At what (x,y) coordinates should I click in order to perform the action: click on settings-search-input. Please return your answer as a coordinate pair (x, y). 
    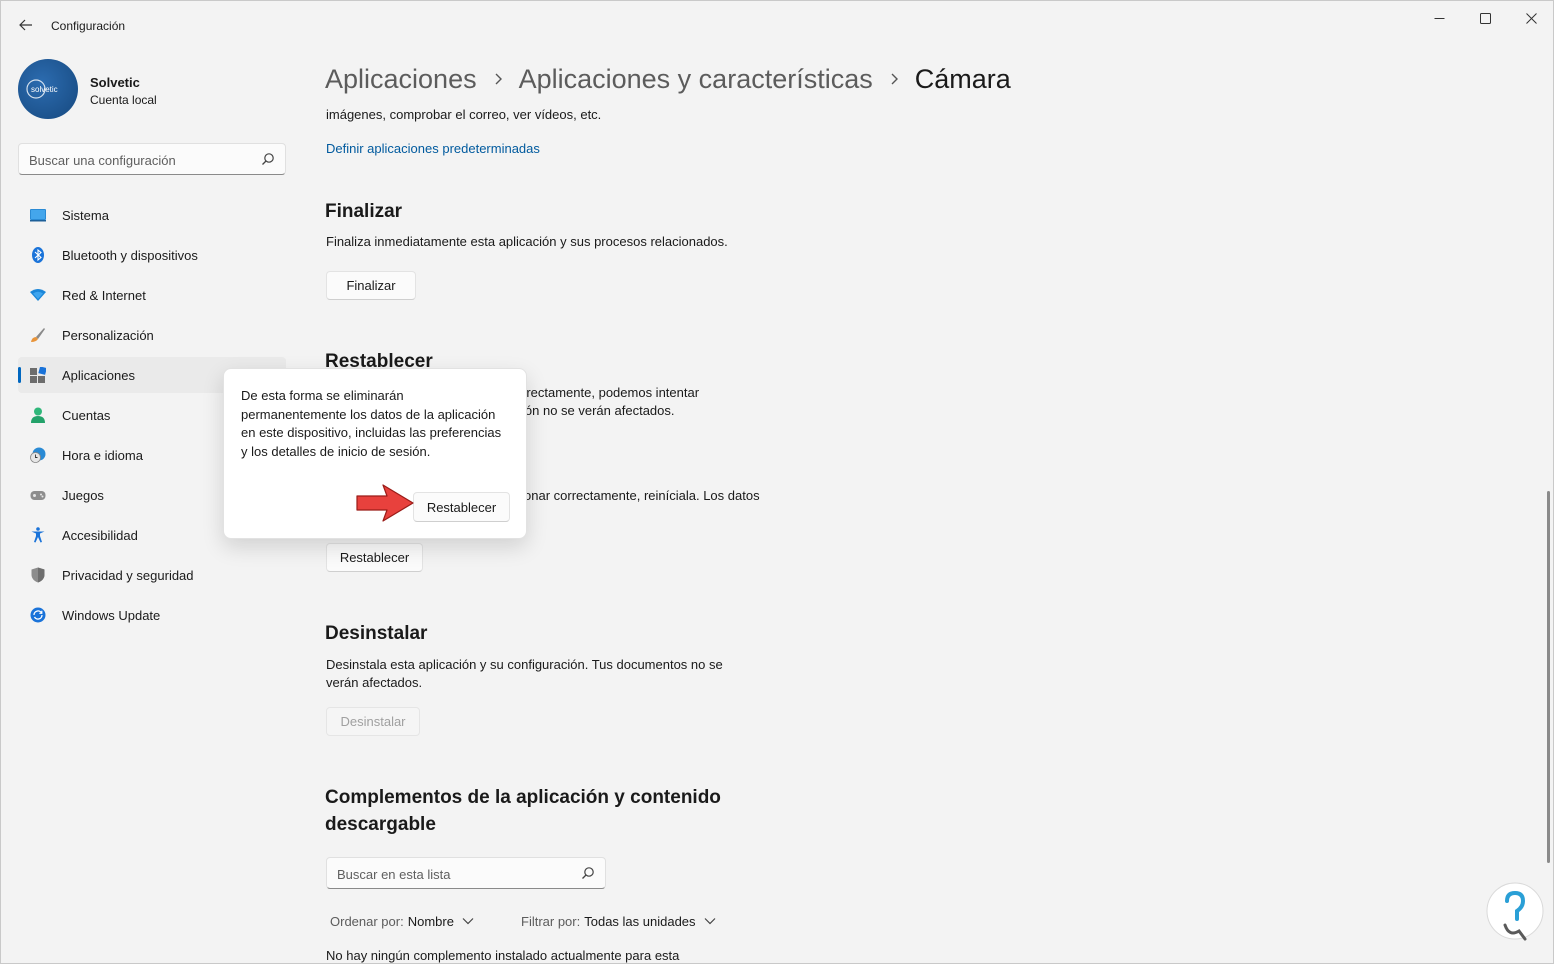
    Looking at the image, I should click on (139, 160).